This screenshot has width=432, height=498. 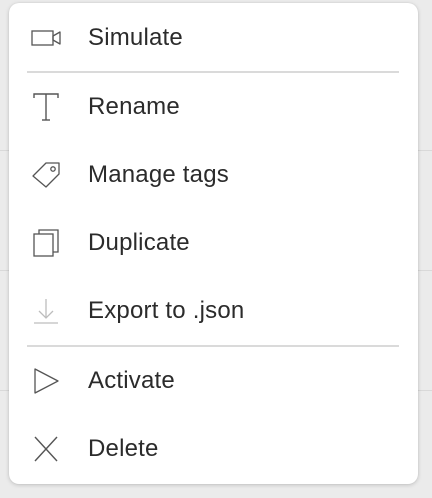 What do you see at coordinates (213, 381) in the screenshot?
I see `menu-item-activate: Activate` at bounding box center [213, 381].